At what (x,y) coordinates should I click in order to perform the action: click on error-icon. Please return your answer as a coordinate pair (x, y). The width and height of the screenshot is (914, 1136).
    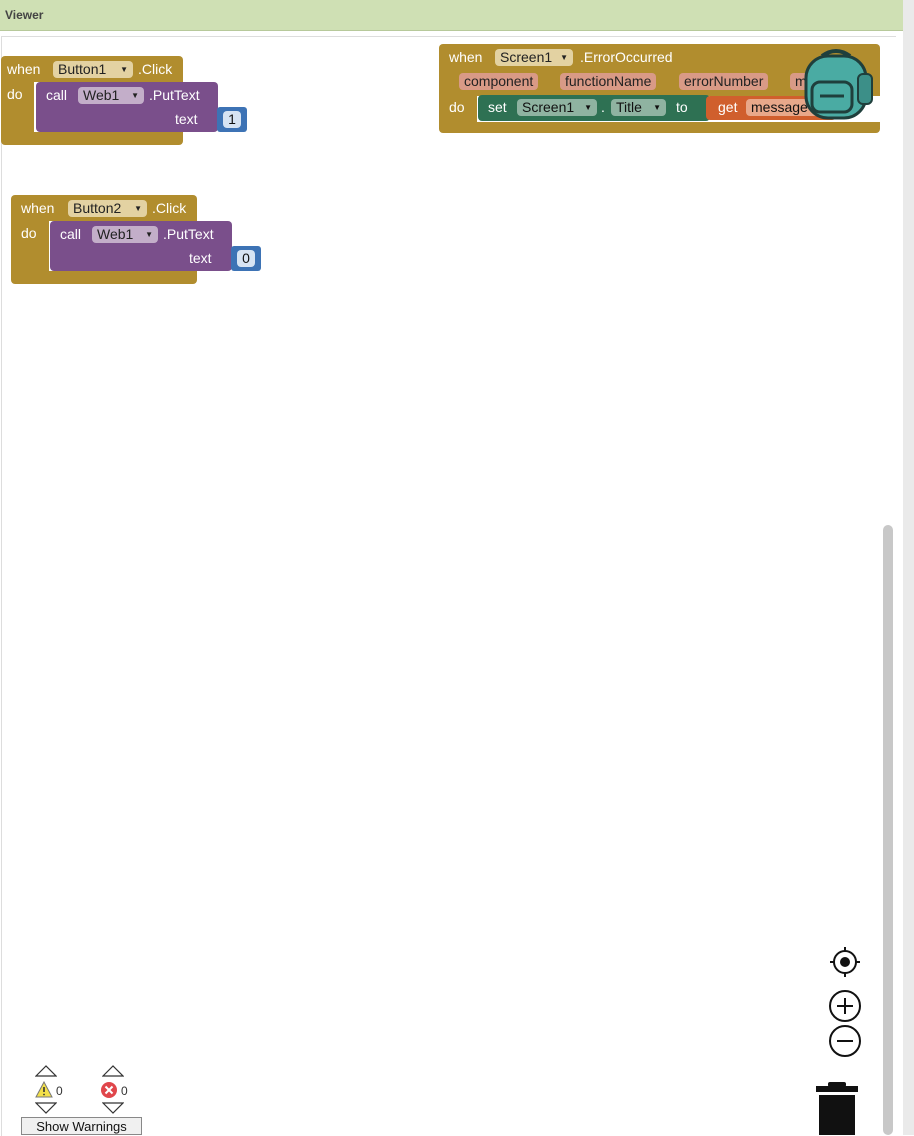
    Looking at the image, I should click on (109, 1090).